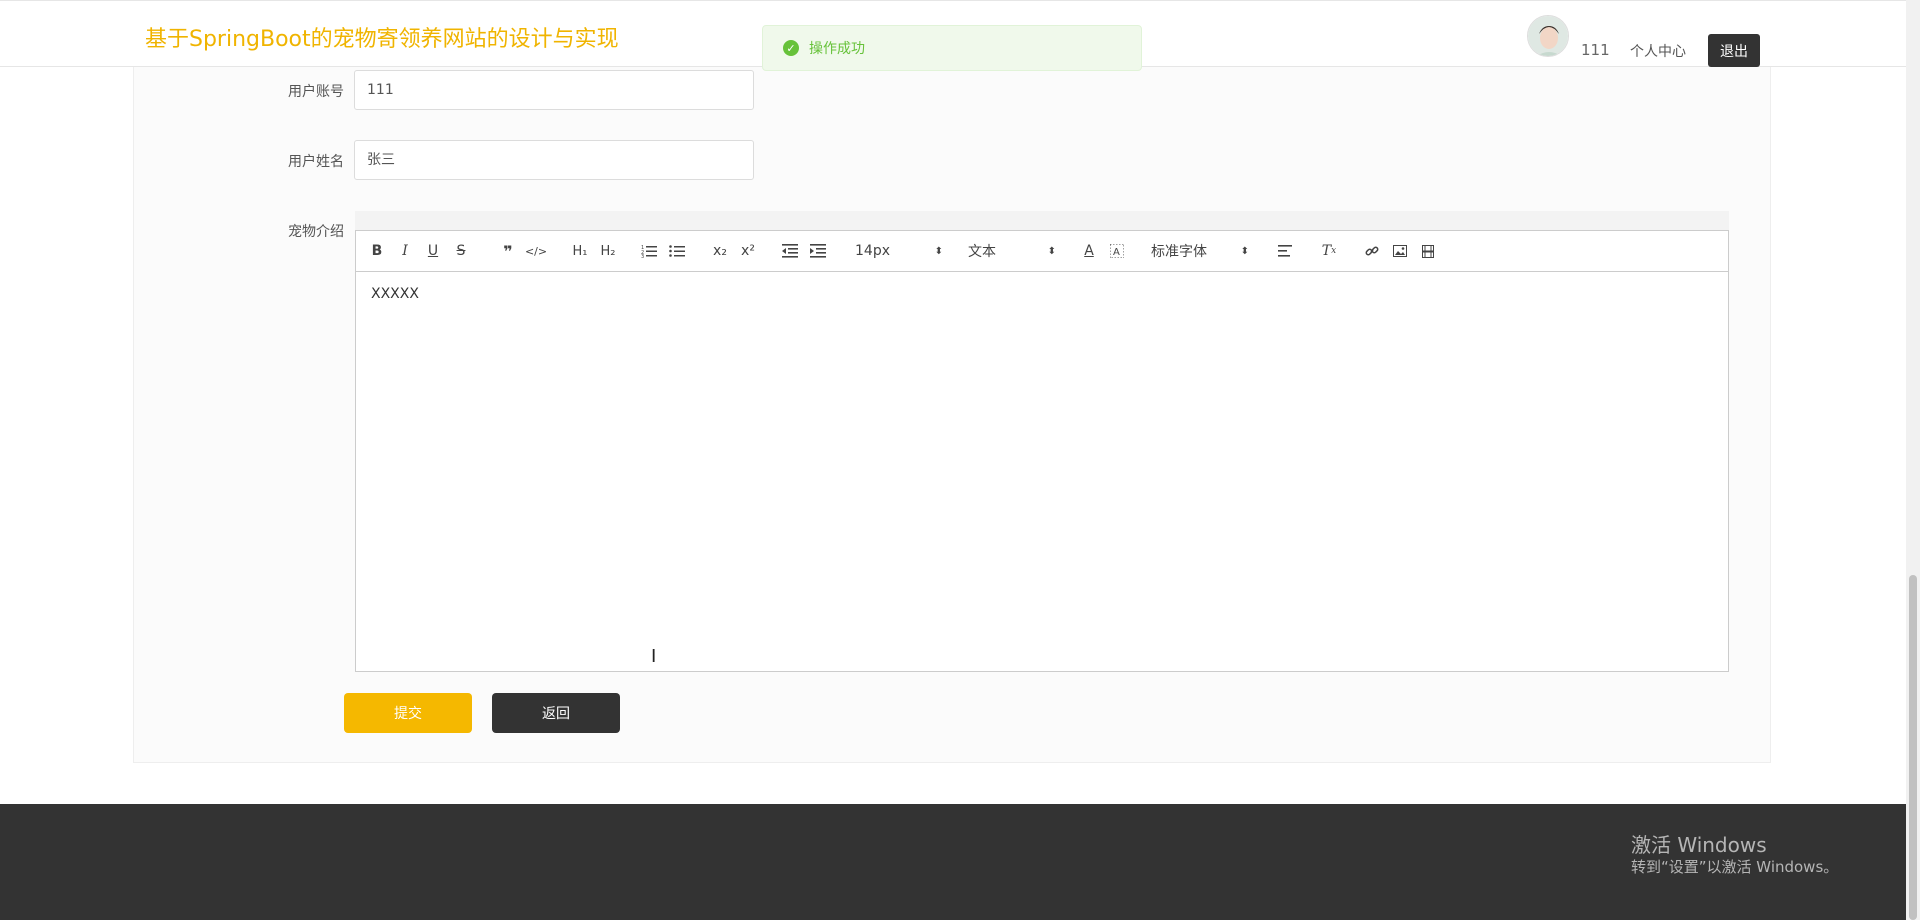 The height and width of the screenshot is (920, 1920). Describe the element at coordinates (580, 251) in the screenshot. I see `heading1-icon: H₁` at that location.